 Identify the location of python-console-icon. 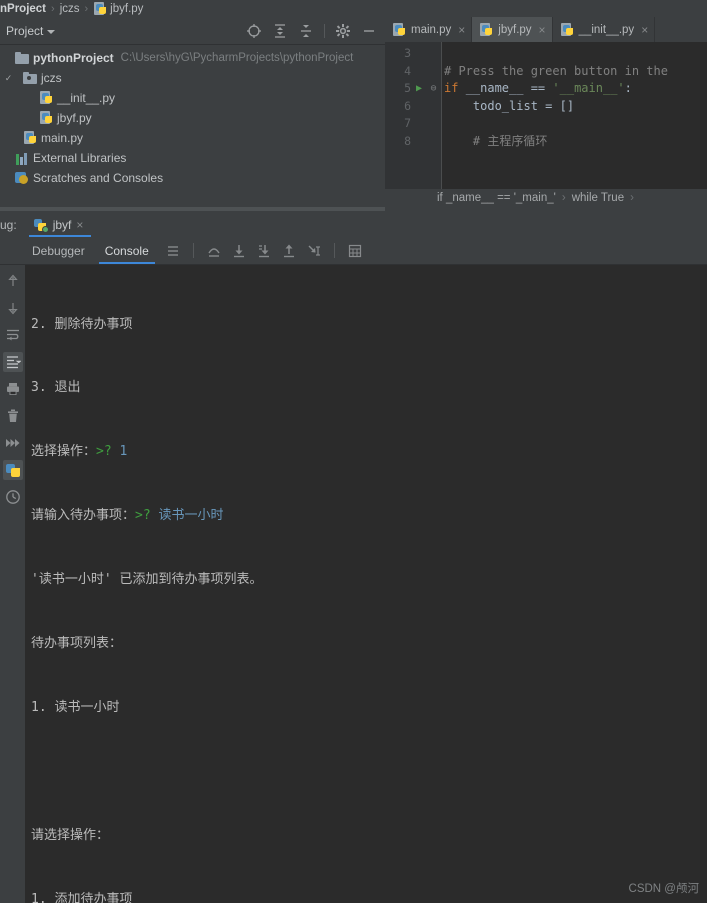
(12, 470).